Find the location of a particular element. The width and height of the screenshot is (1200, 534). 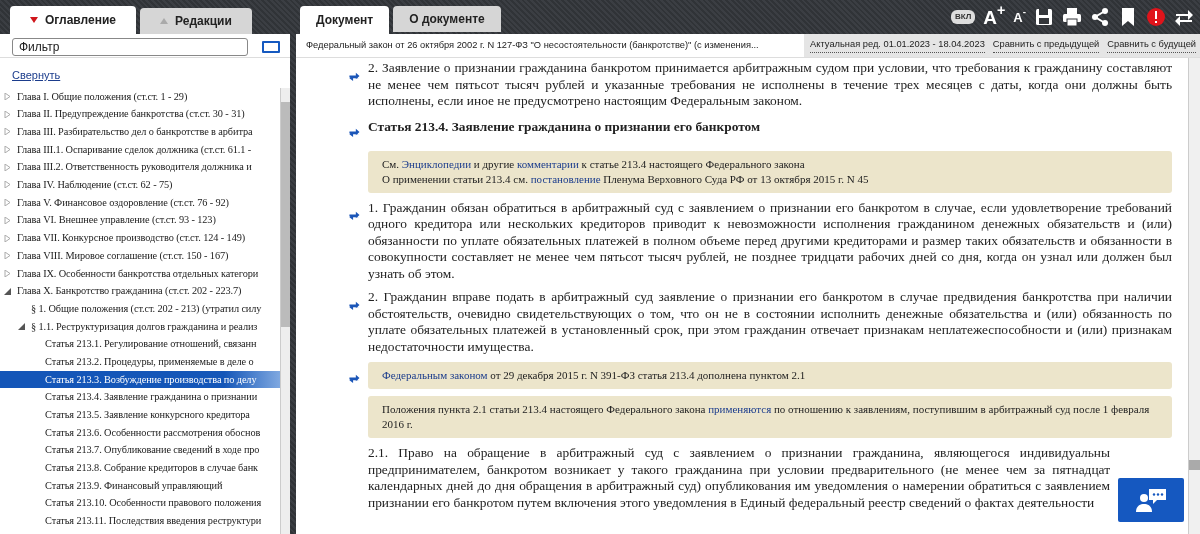

font-decrease-button: A$^{-}$ is located at coordinates (1019, 17).